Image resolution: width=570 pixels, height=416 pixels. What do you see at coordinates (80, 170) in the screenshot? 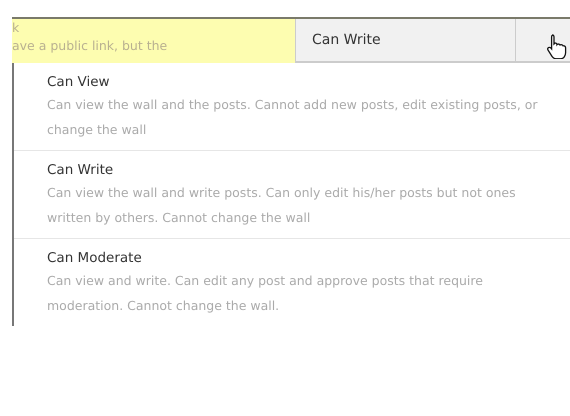
I see `option-title: Can Write` at bounding box center [80, 170].